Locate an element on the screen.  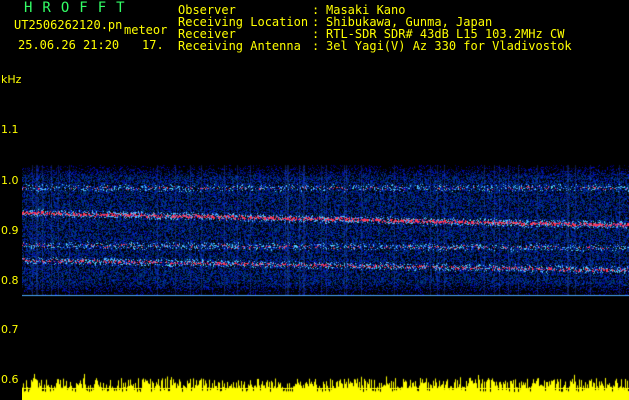
freq-tick-0-8: 0.8 is located at coordinates (10, 280).